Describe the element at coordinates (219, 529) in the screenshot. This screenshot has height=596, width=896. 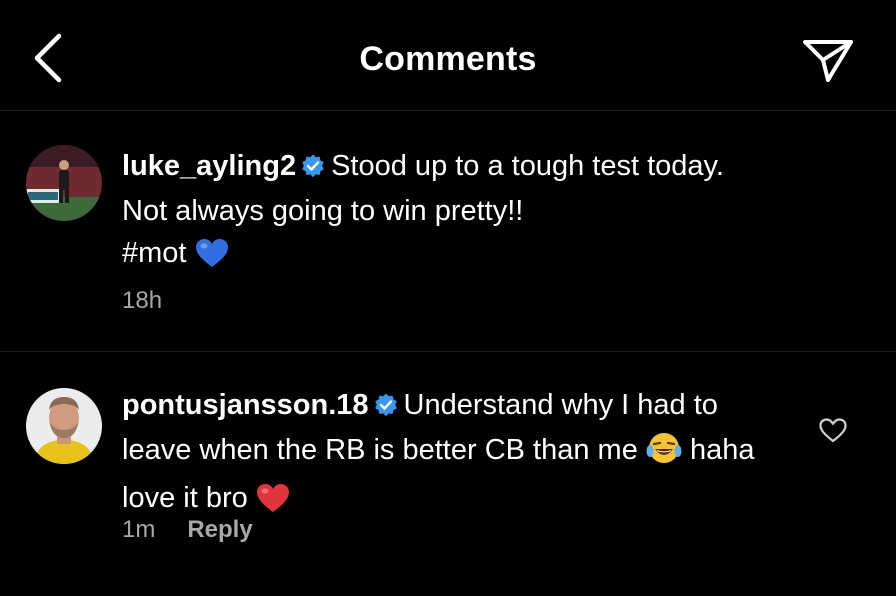
I see `reply-button: Reply` at that location.